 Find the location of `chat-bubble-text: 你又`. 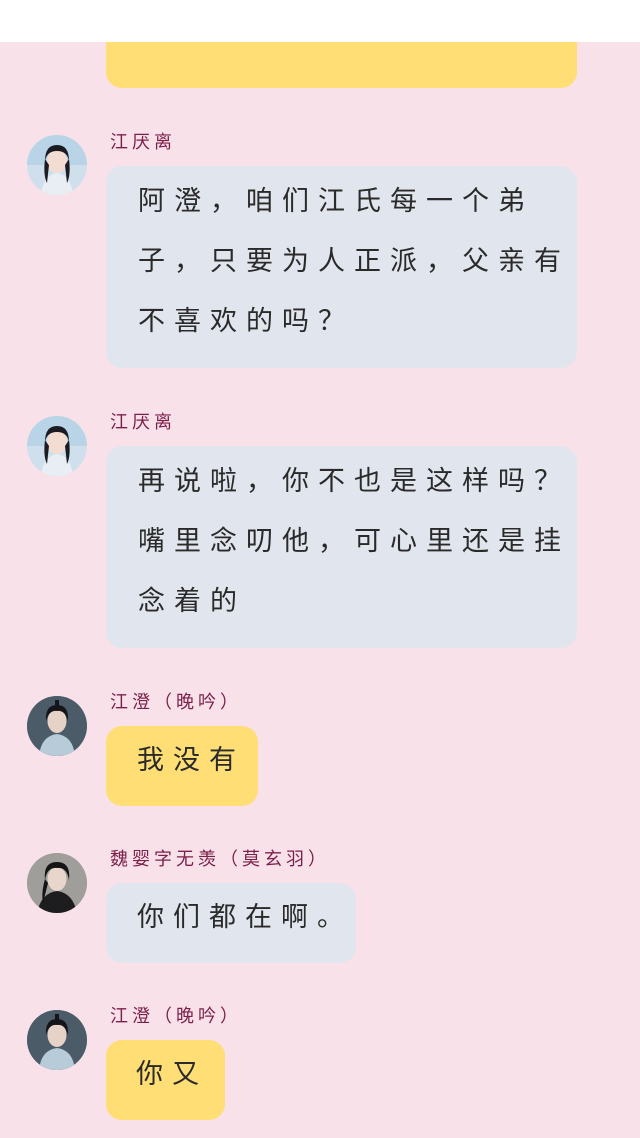

chat-bubble-text: 你又 is located at coordinates (172, 1074).